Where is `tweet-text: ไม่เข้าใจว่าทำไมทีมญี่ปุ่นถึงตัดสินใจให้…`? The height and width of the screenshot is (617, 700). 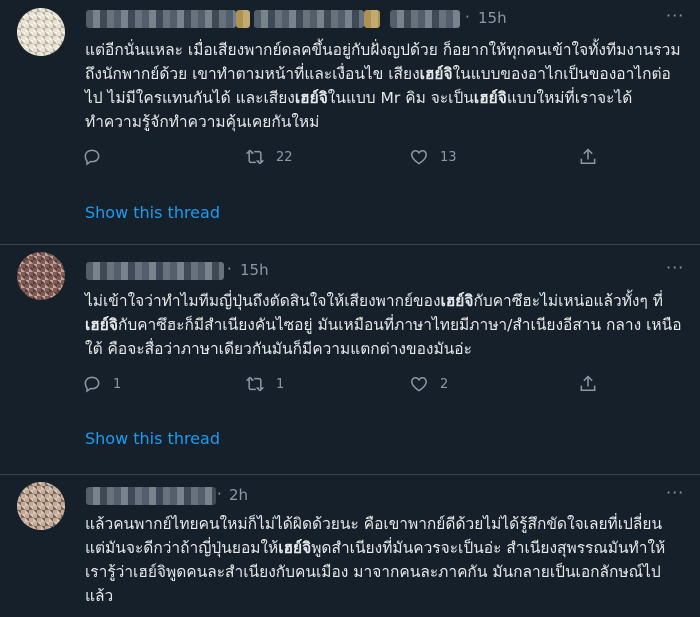
tweet-text: ไม่เข้าใจว่าทำไมทีมญี่ปุ่นถึงตัดสินใจให้… is located at coordinates (385, 325).